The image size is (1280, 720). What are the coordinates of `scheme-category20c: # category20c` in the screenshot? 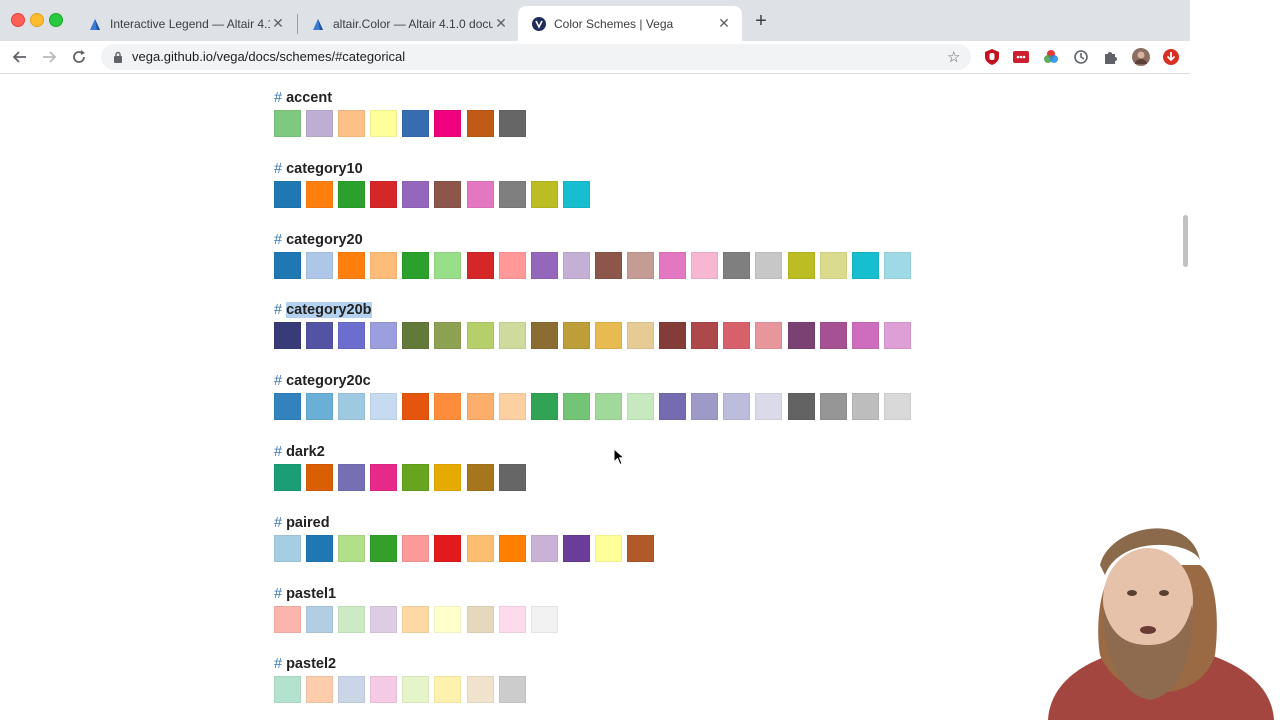 It's located at (595, 396).